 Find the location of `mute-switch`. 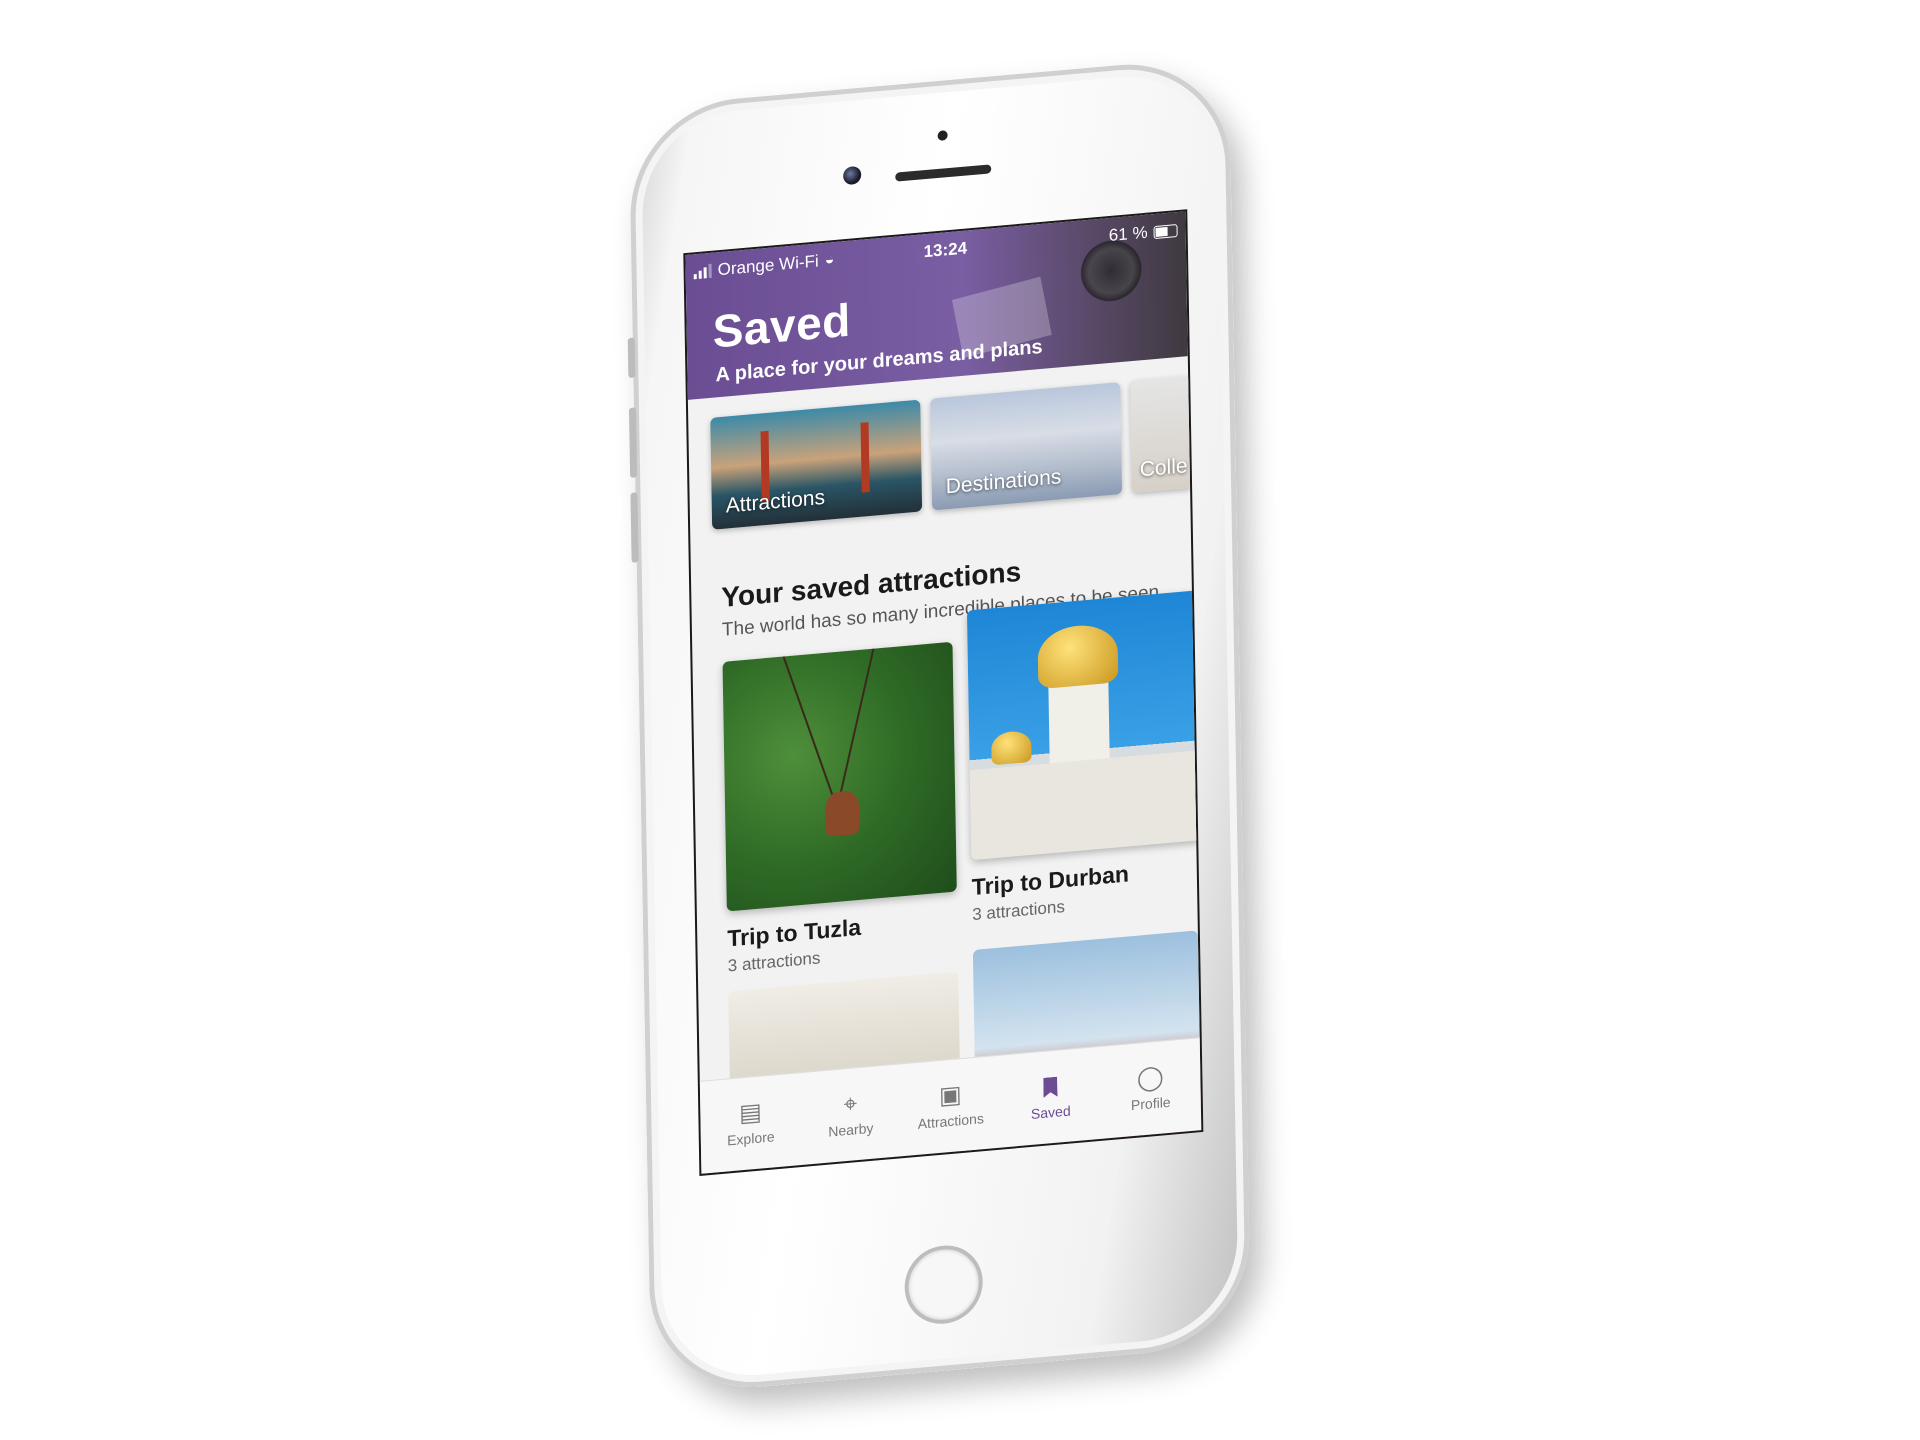

mute-switch is located at coordinates (631, 358).